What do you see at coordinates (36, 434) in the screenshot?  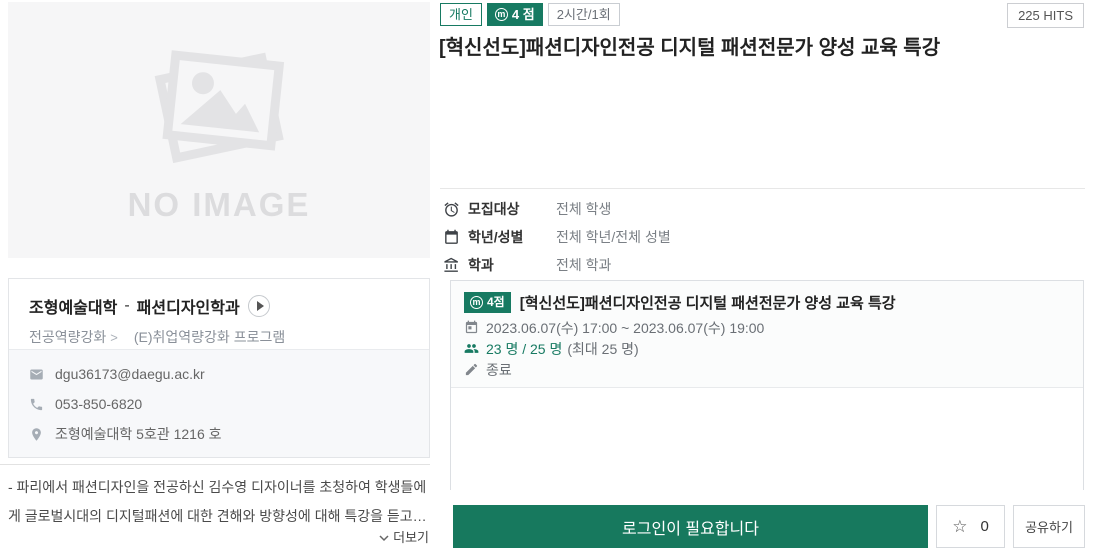 I see `location-pin-icon` at bounding box center [36, 434].